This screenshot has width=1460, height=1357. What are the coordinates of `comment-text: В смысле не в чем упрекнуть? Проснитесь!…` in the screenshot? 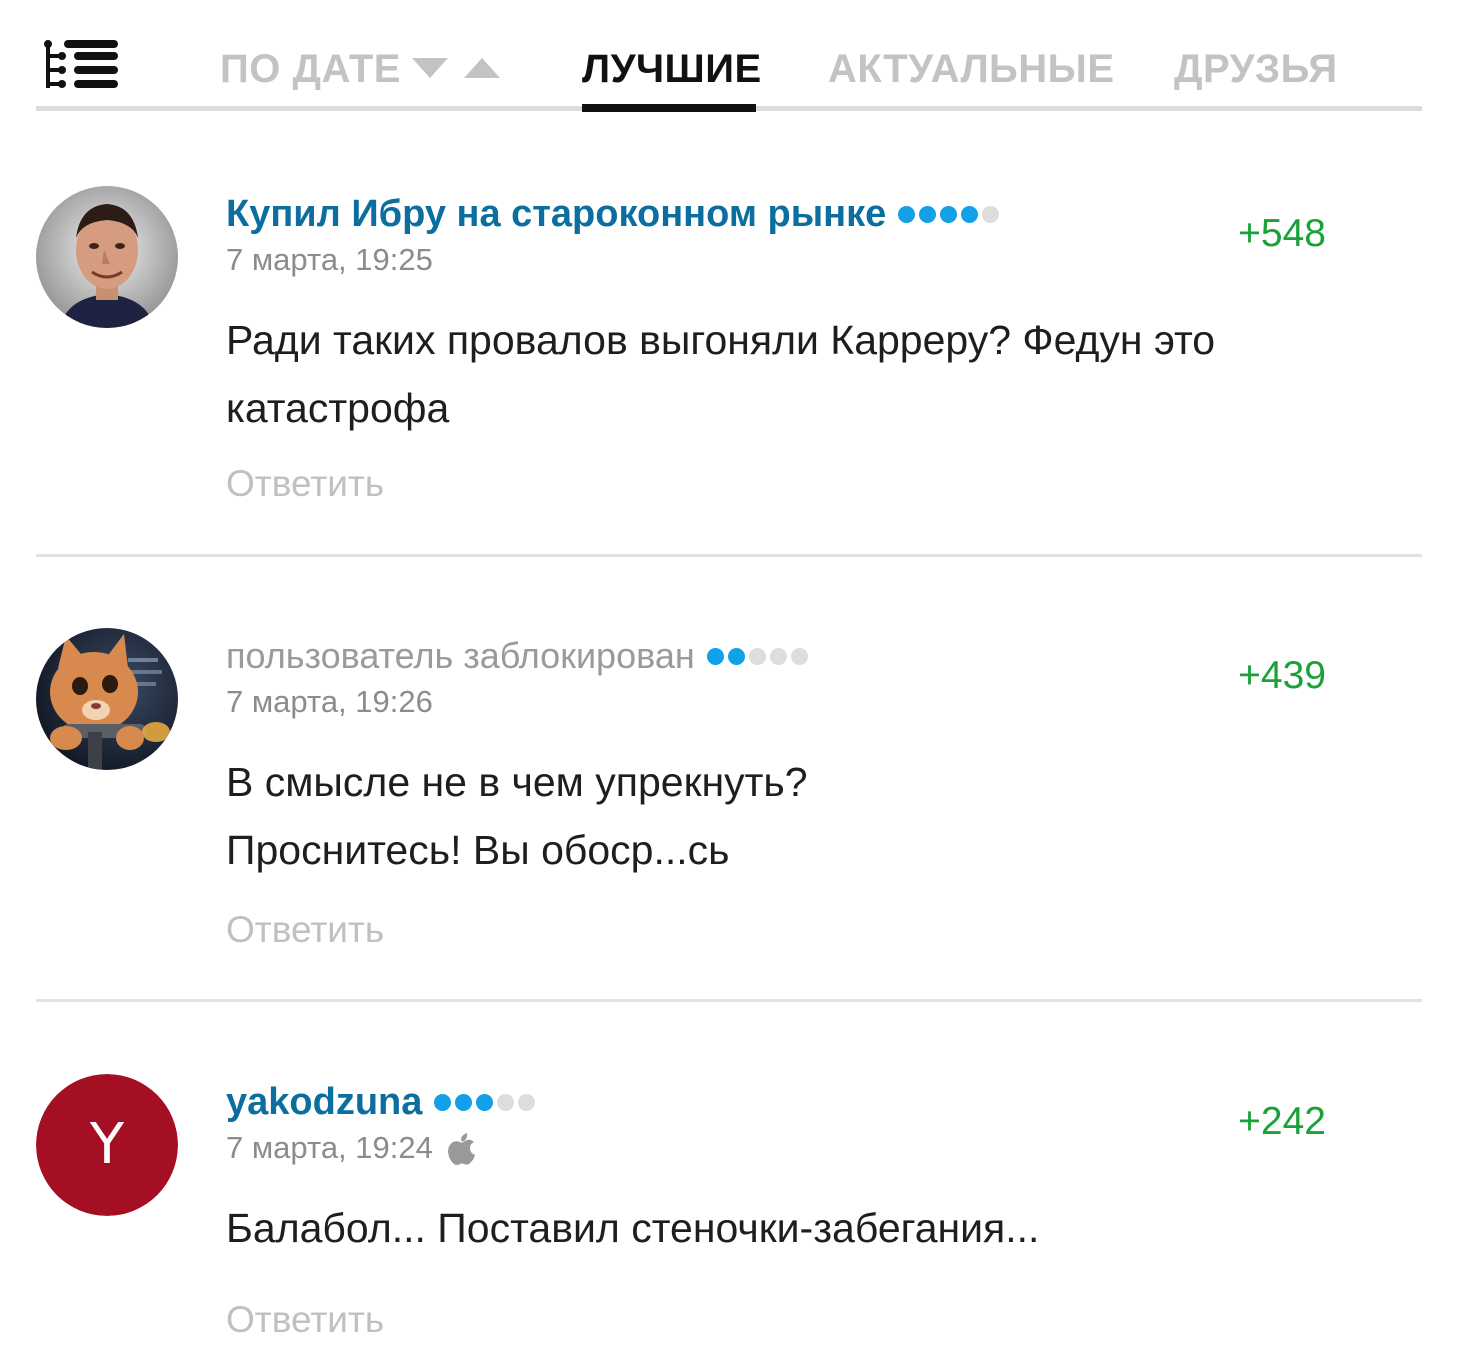 It's located at (781, 816).